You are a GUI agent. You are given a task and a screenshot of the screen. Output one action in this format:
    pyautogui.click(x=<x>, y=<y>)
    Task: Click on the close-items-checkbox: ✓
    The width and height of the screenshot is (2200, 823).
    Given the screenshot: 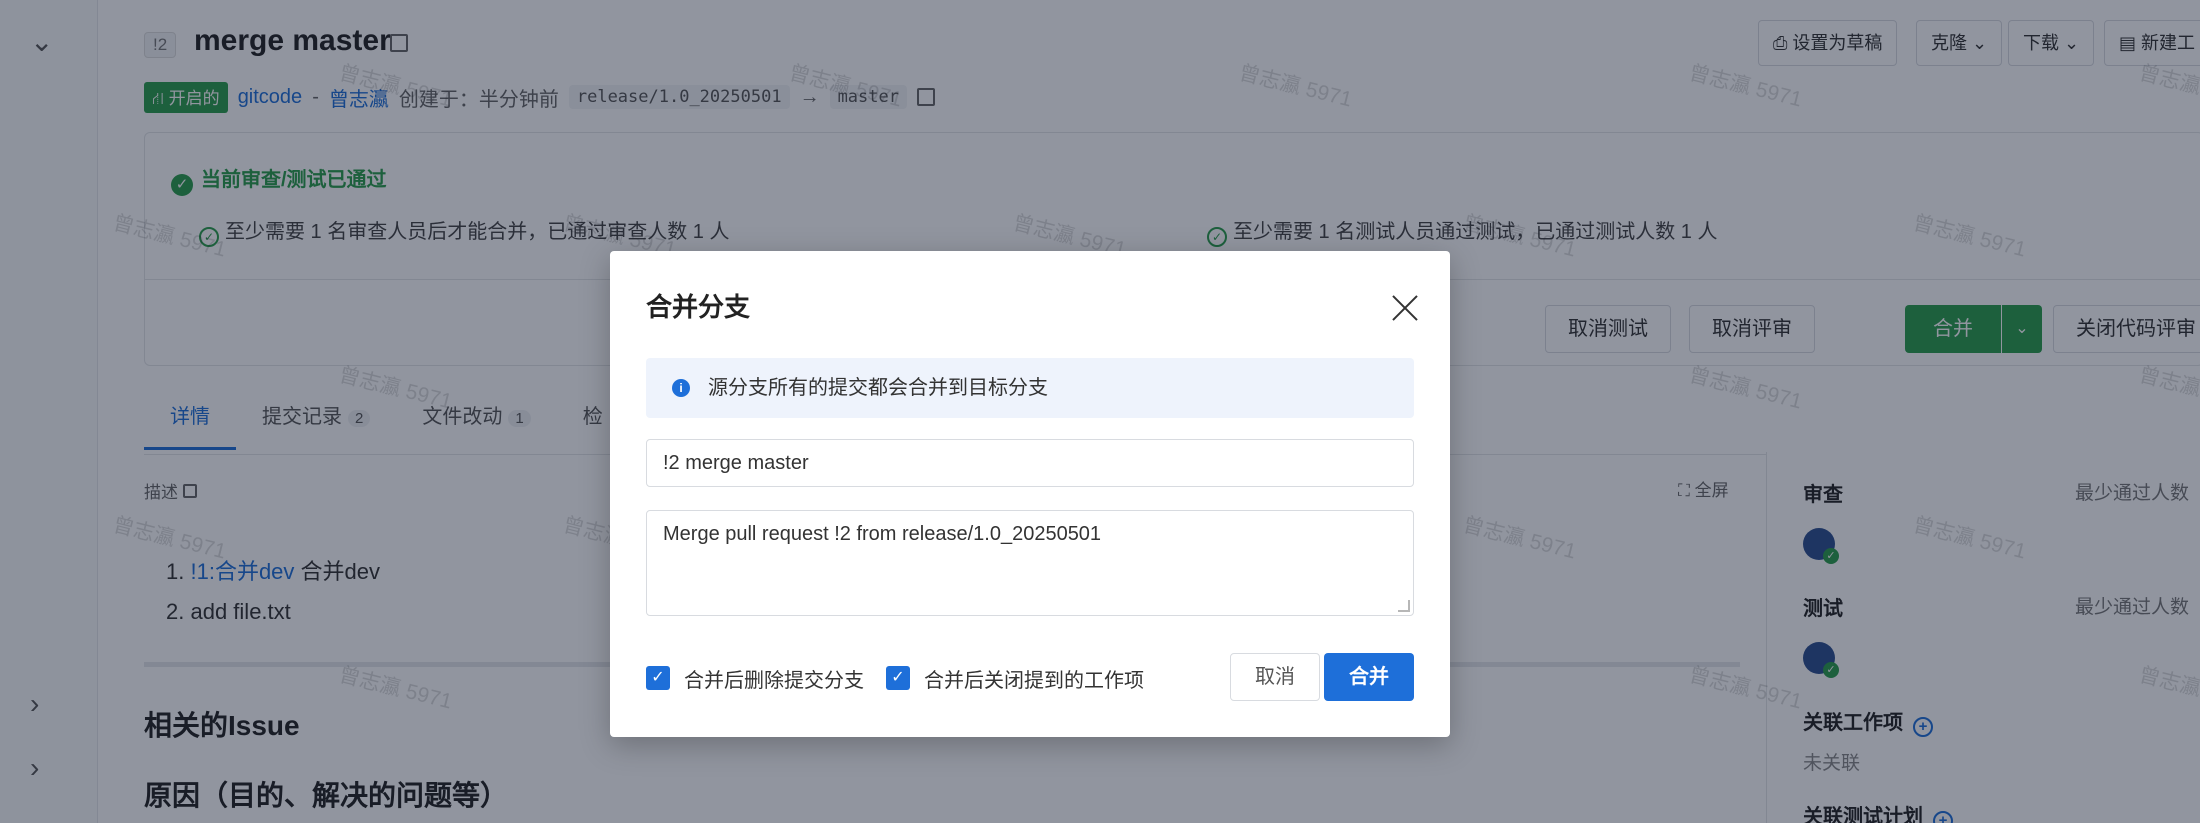 What is the action you would take?
    pyautogui.click(x=898, y=678)
    